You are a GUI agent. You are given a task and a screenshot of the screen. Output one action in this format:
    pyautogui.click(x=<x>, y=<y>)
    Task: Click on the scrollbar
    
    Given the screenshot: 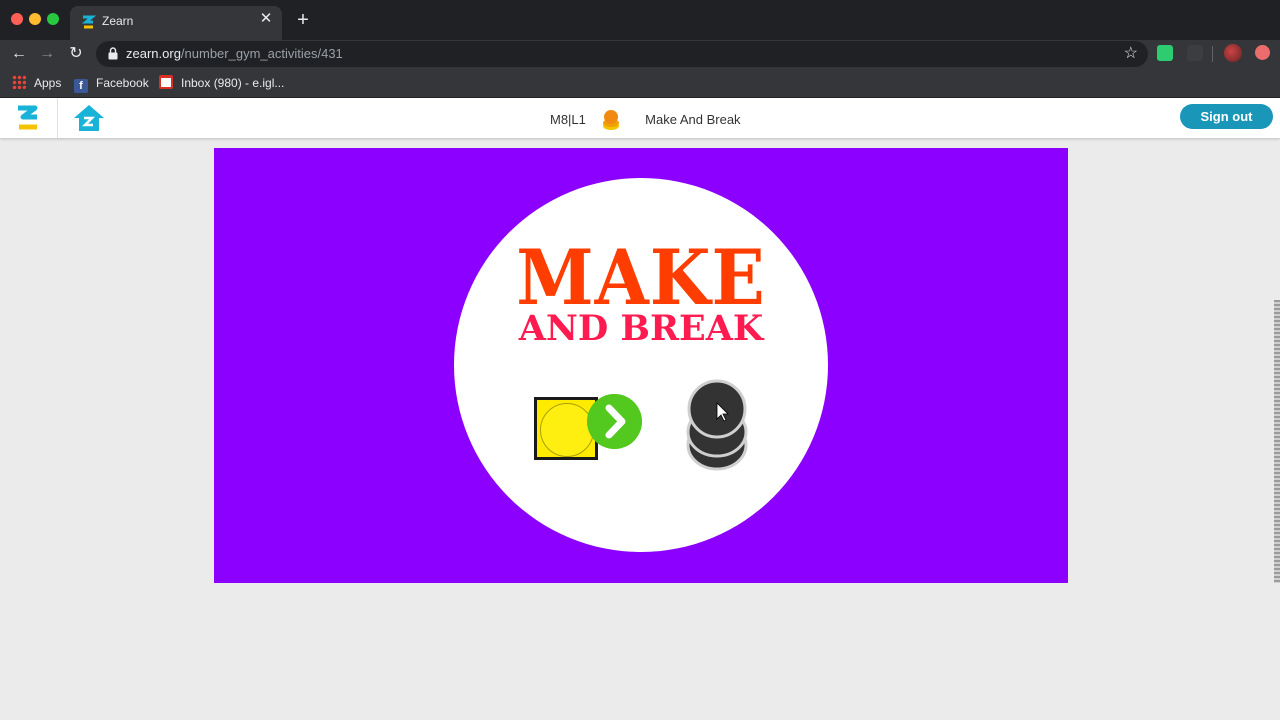 What is the action you would take?
    pyautogui.click(x=1277, y=441)
    